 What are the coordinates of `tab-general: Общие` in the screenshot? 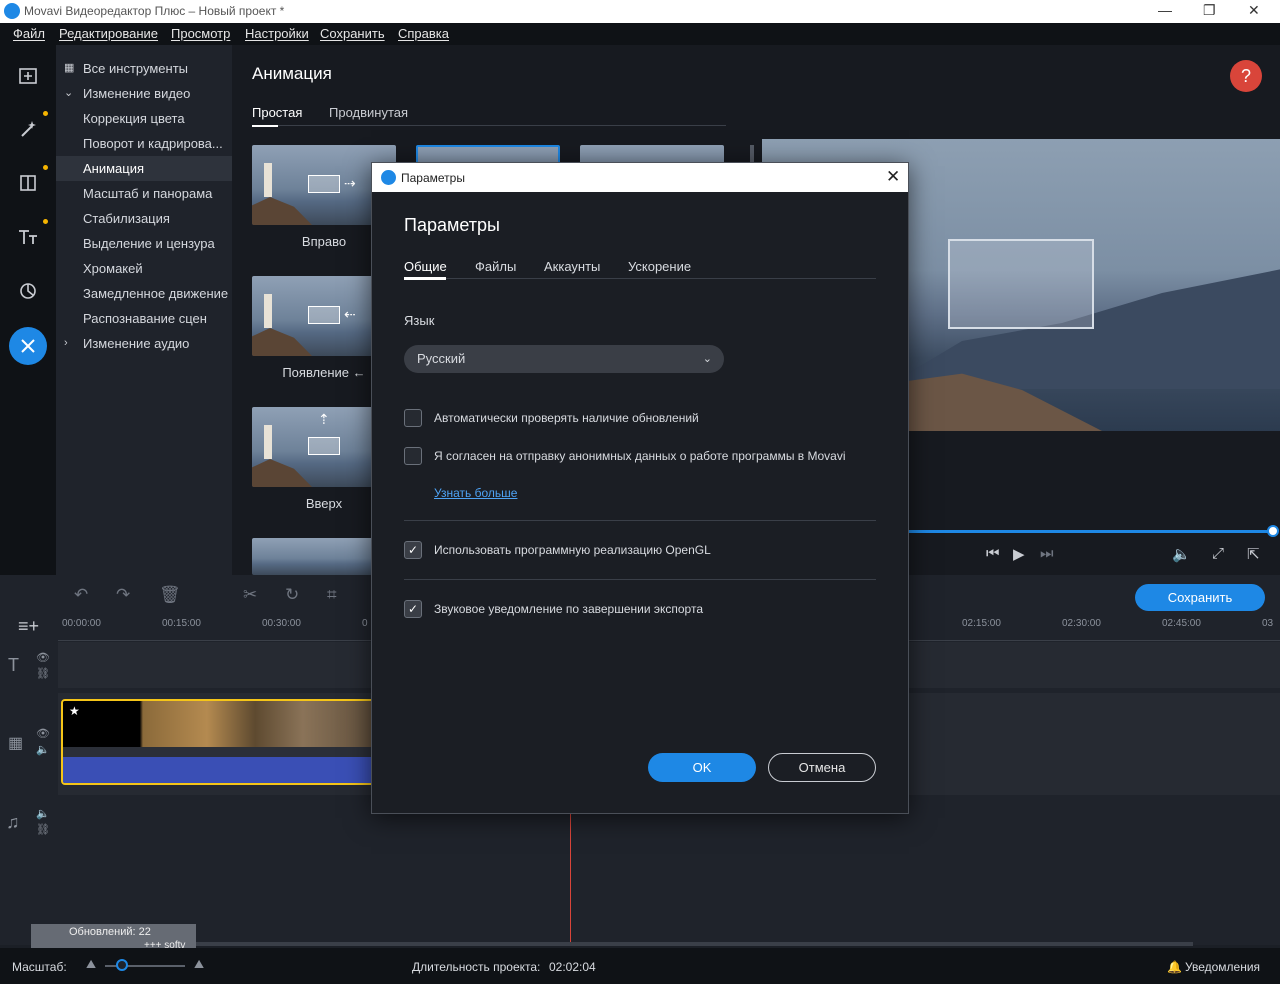 It's located at (425, 266).